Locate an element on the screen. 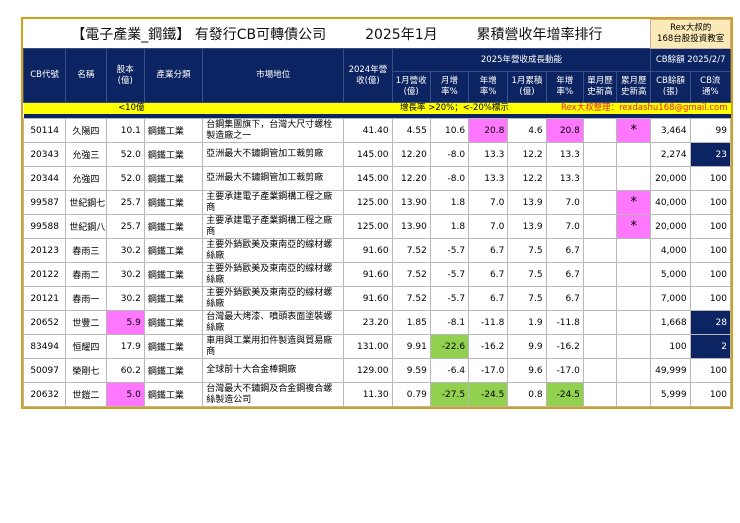 The image size is (740, 523). cell-cum: 9.9 is located at coordinates (527, 346).